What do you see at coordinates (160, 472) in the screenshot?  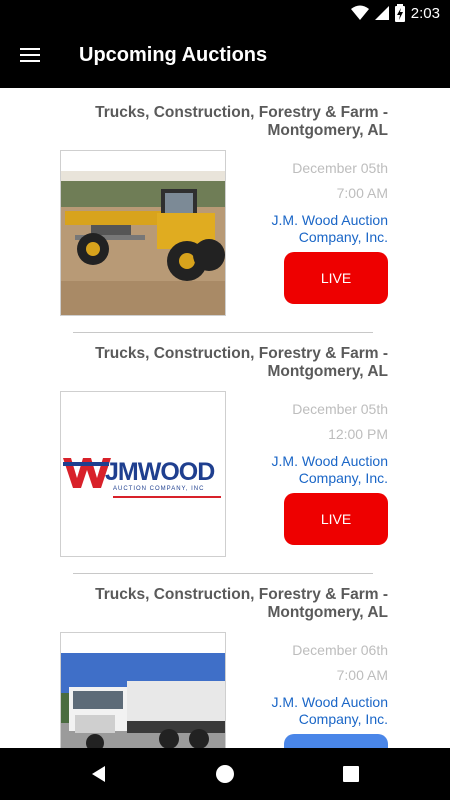 I see `logo-wordmark: JMWOOD` at bounding box center [160, 472].